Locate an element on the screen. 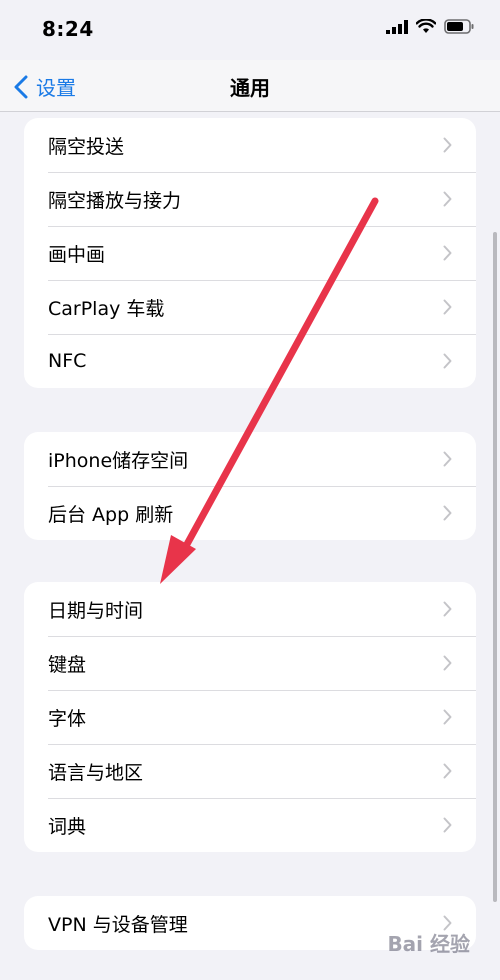 This screenshot has height=980, width=500. row-label: 隔空投送 is located at coordinates (86, 146).